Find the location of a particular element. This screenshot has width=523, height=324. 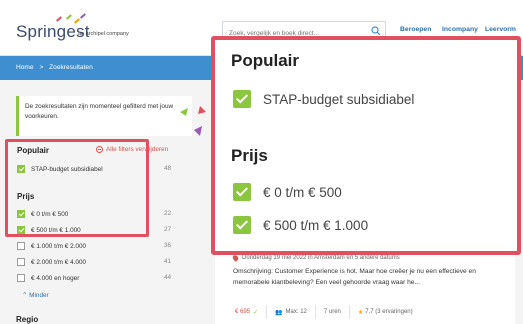

filter-option-price-2: € 1.000 t/m € 2.000 is located at coordinates (51, 246).